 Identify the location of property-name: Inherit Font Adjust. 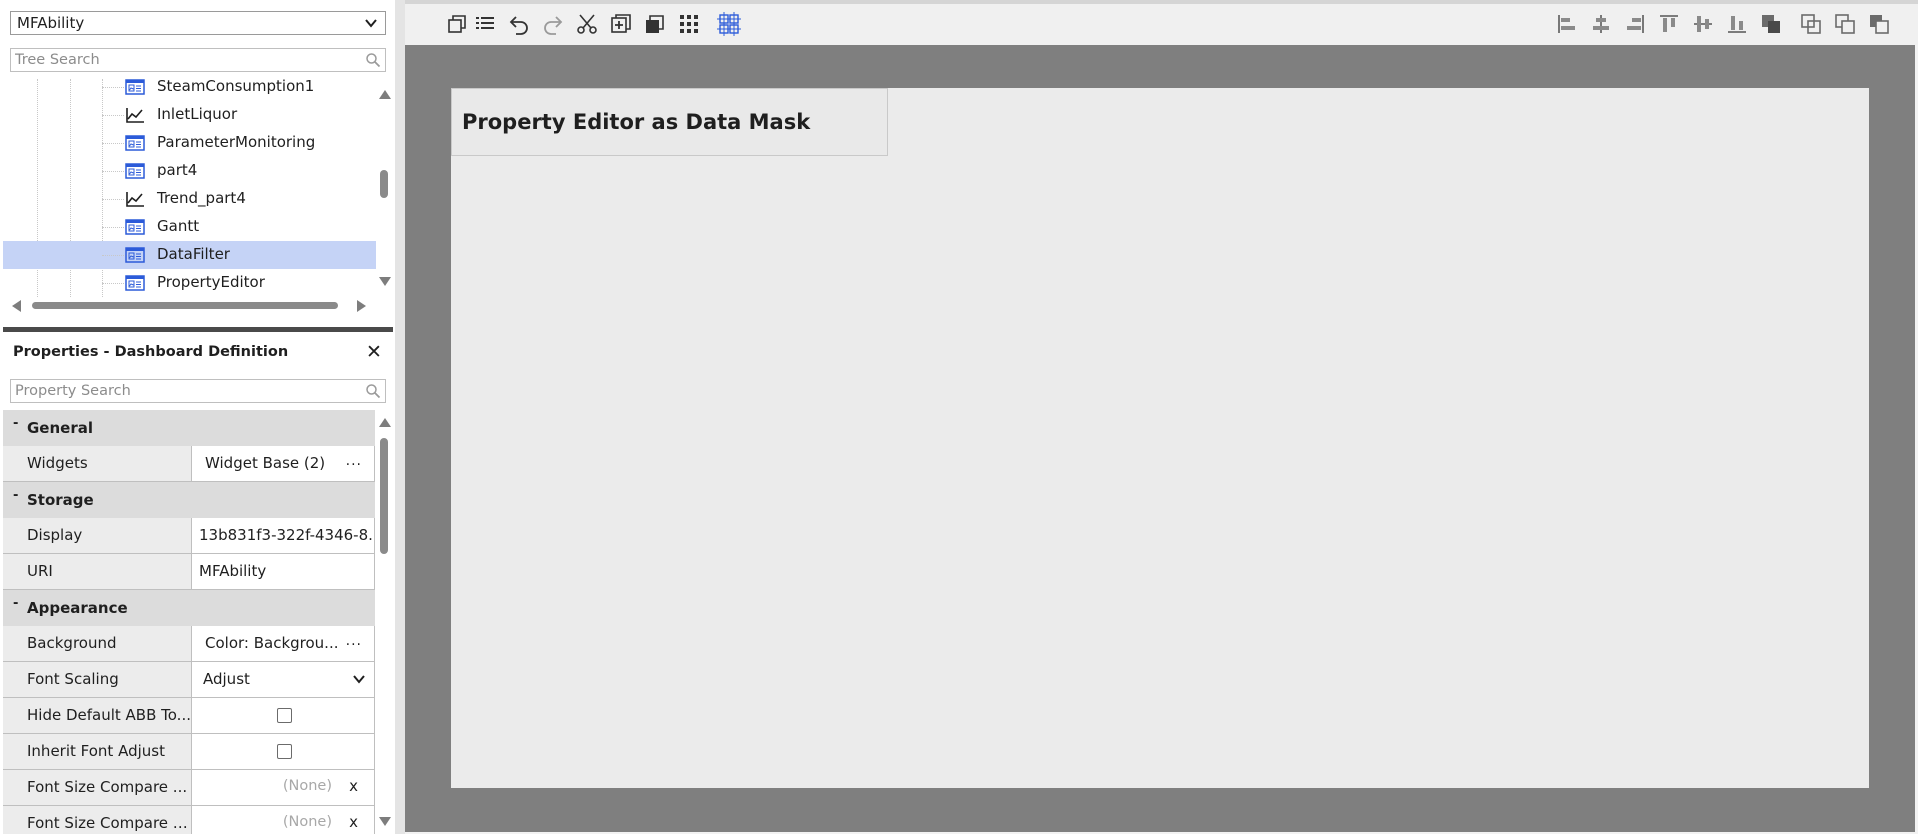
(97, 751).